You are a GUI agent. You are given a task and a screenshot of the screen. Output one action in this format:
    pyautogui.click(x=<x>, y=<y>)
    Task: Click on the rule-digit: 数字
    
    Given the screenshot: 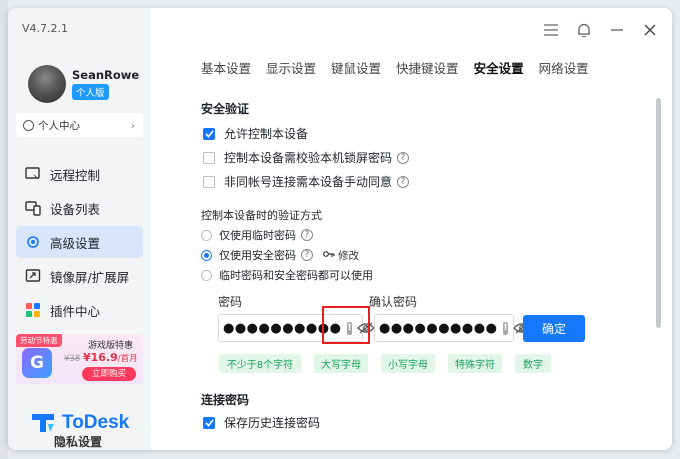 What is the action you would take?
    pyautogui.click(x=533, y=363)
    